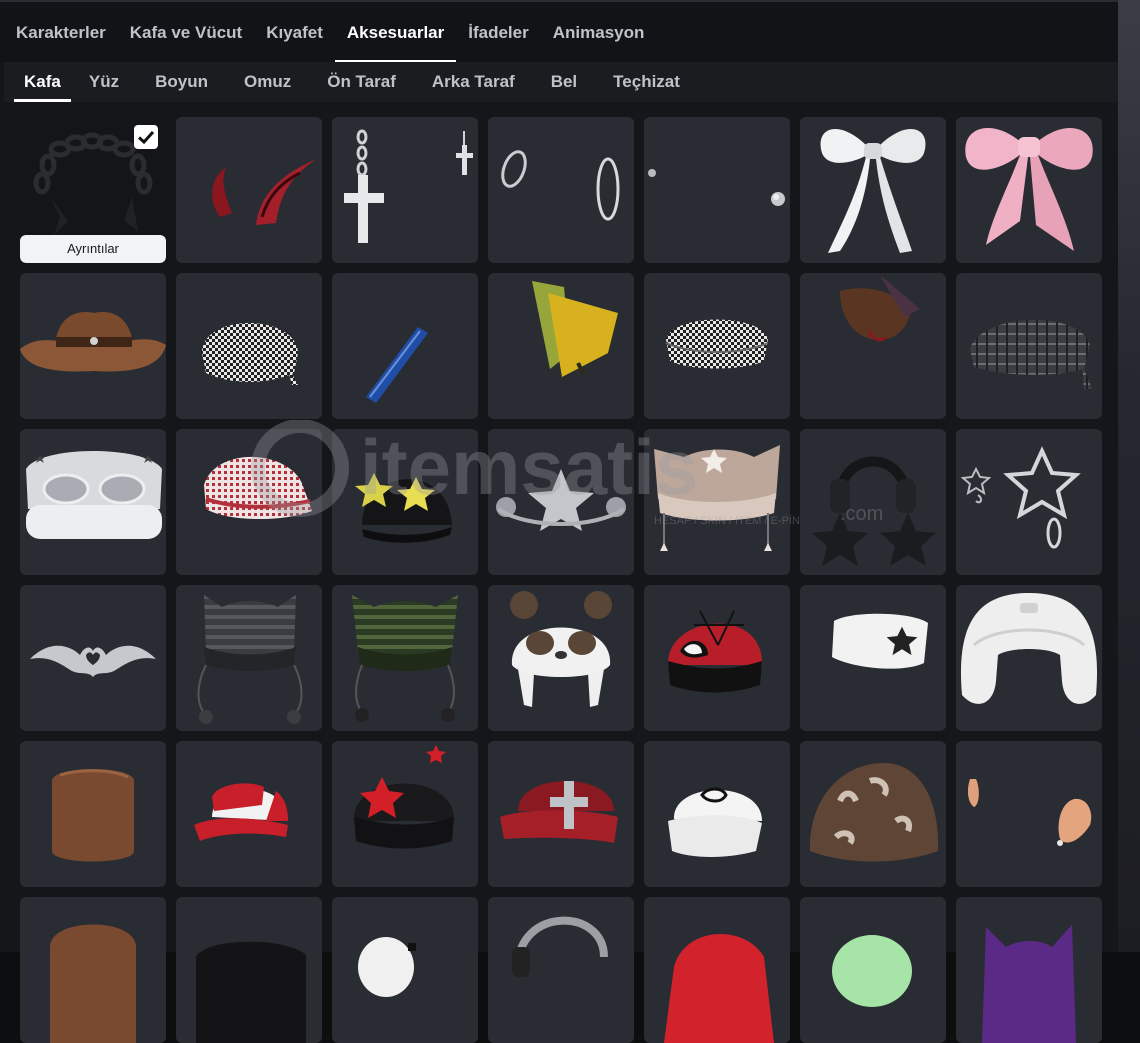 The width and height of the screenshot is (1140, 1043). I want to click on silver-cross-earrings-icon, so click(408, 186).